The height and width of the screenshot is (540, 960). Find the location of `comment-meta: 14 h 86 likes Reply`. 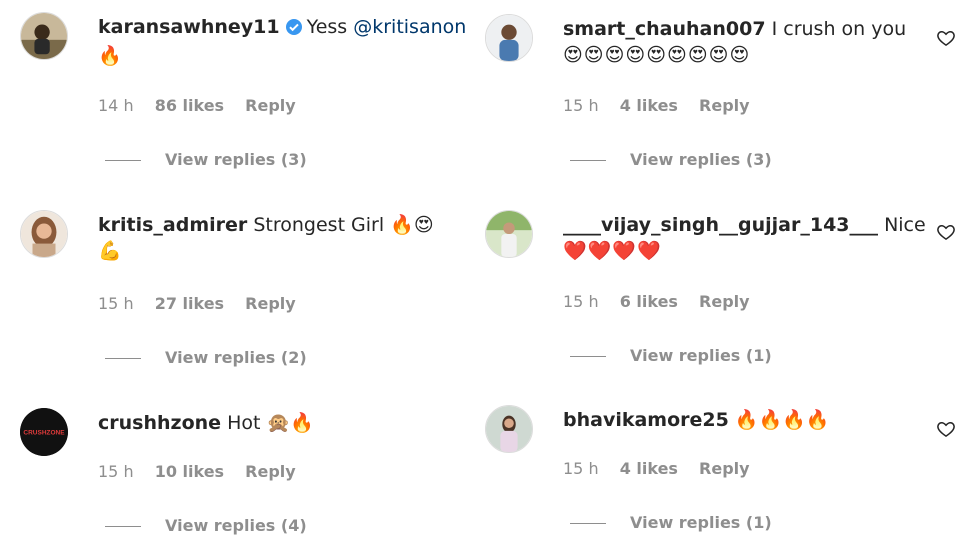

comment-meta: 14 h 86 likes Reply is located at coordinates (205, 105).